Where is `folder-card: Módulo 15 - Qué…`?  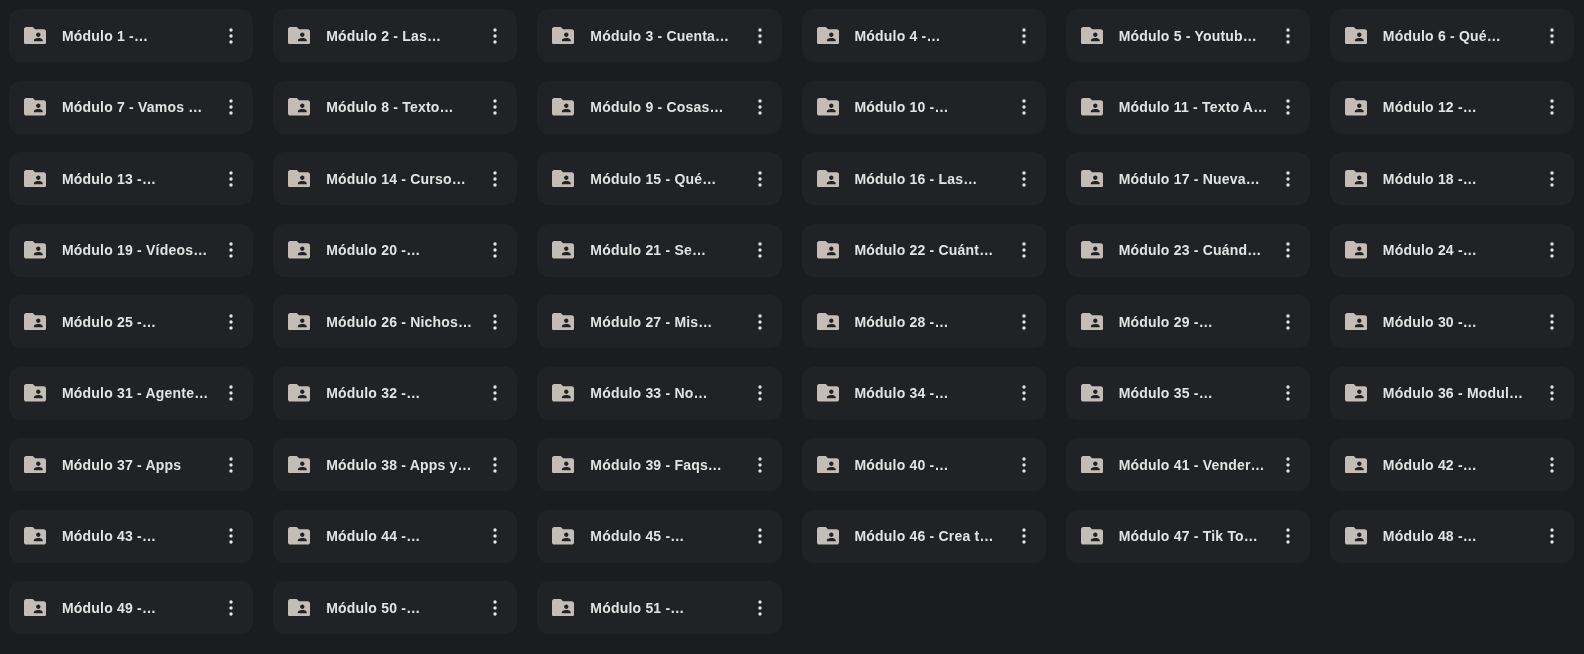
folder-card: Módulo 15 - Qué… is located at coordinates (659, 178).